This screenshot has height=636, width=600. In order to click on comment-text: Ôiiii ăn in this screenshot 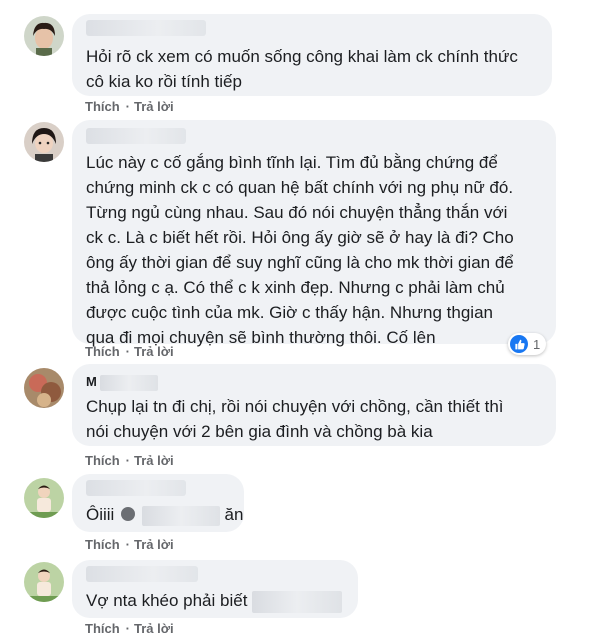, I will do `click(164, 514)`.